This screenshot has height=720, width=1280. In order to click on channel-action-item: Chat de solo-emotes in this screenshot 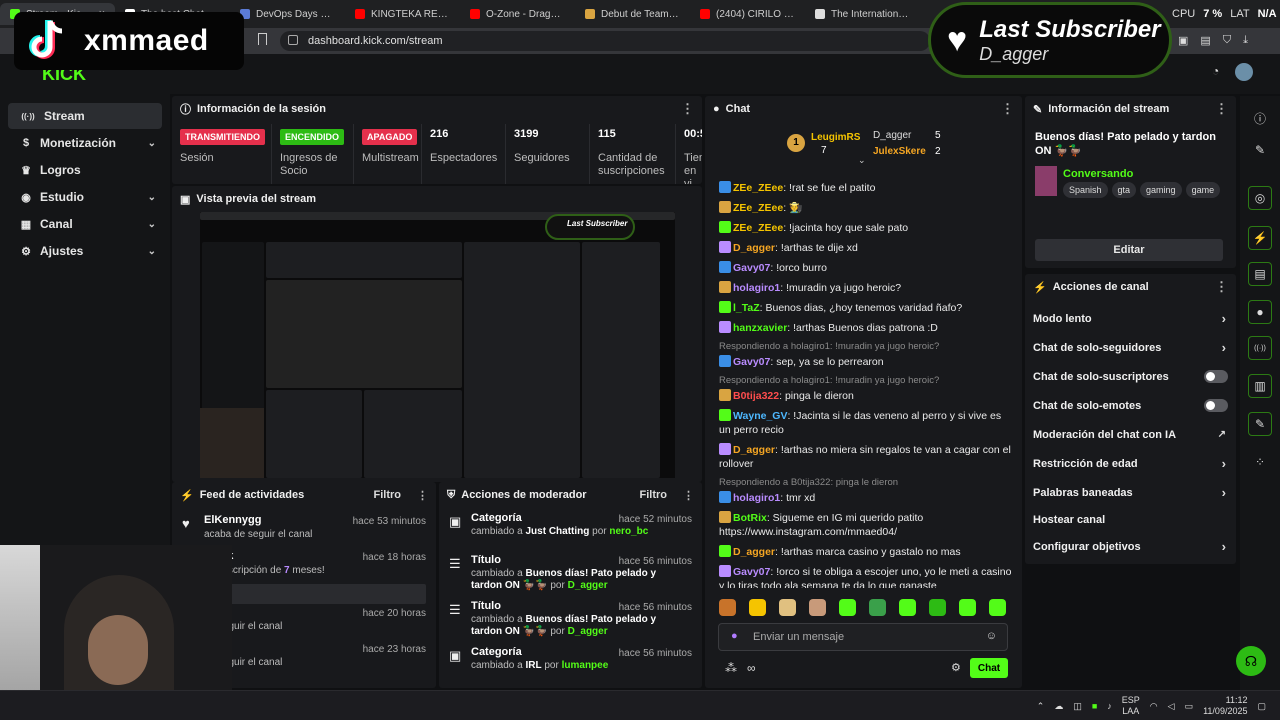, I will do `click(1130, 405)`.